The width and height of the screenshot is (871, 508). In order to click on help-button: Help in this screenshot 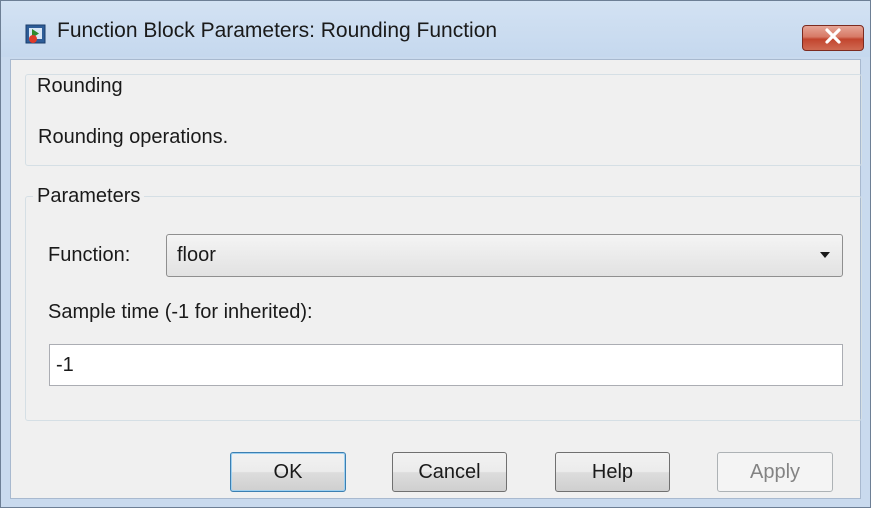, I will do `click(612, 472)`.